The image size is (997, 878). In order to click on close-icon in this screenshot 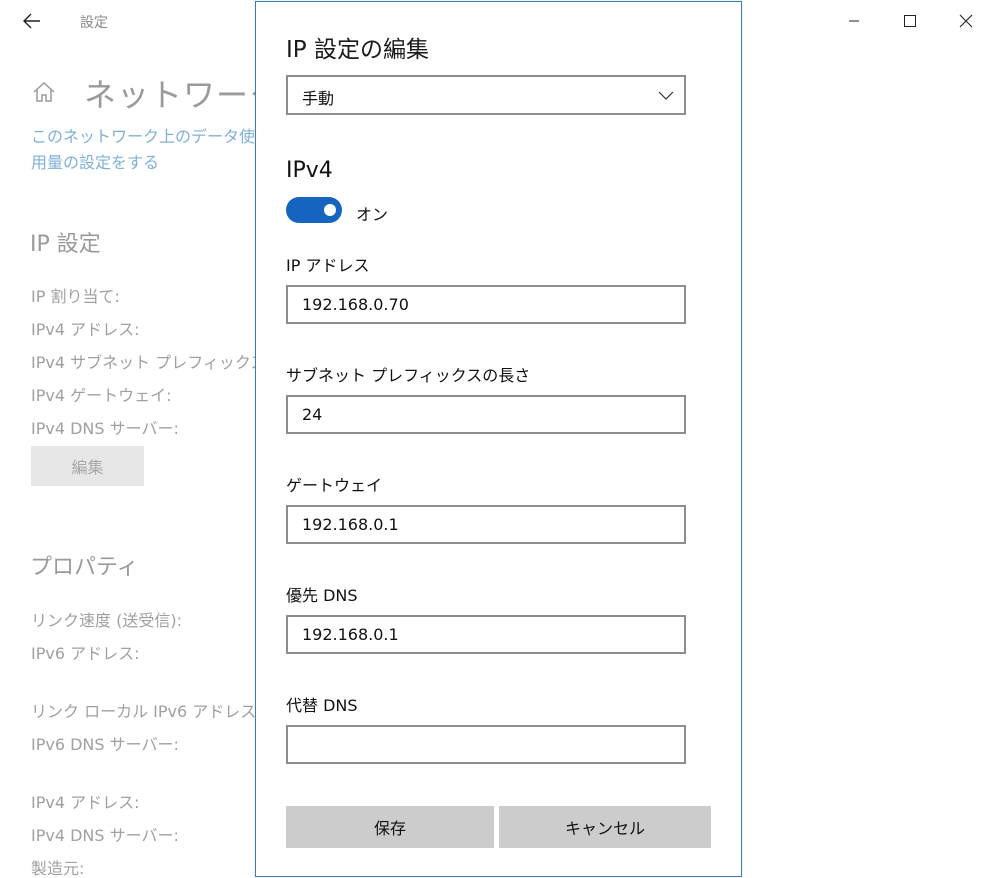, I will do `click(966, 21)`.